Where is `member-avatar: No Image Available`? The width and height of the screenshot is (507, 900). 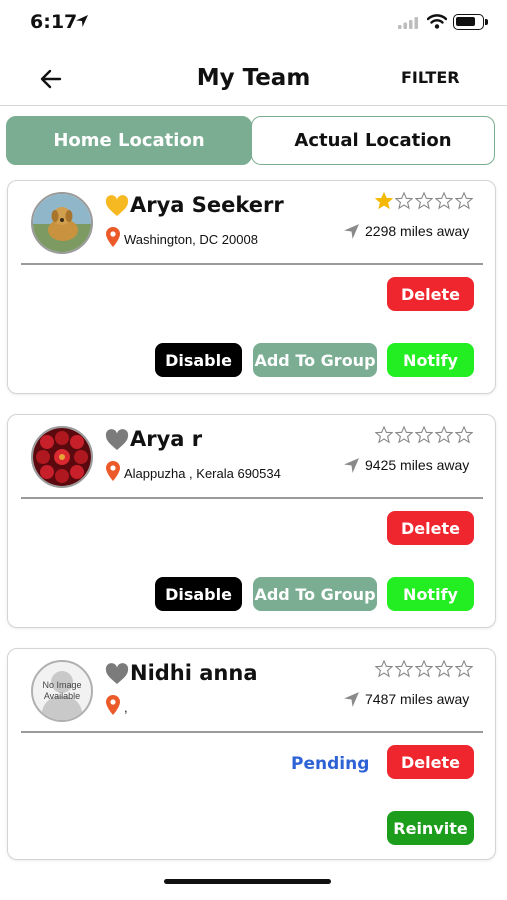 member-avatar: No Image Available is located at coordinates (62, 691).